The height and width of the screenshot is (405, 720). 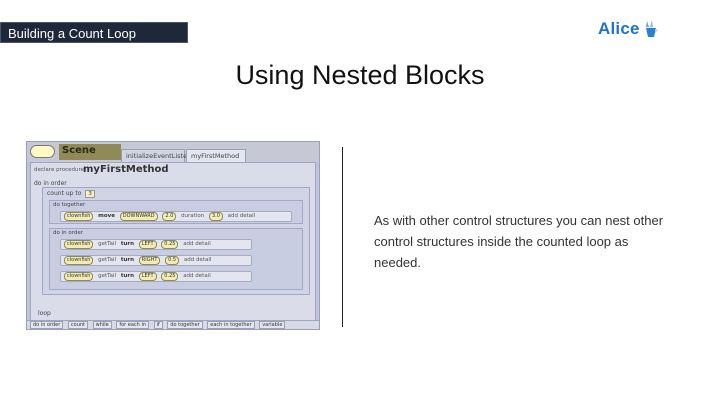 What do you see at coordinates (216, 155) in the screenshot?
I see `tab-my-first-method: myFirstMethod` at bounding box center [216, 155].